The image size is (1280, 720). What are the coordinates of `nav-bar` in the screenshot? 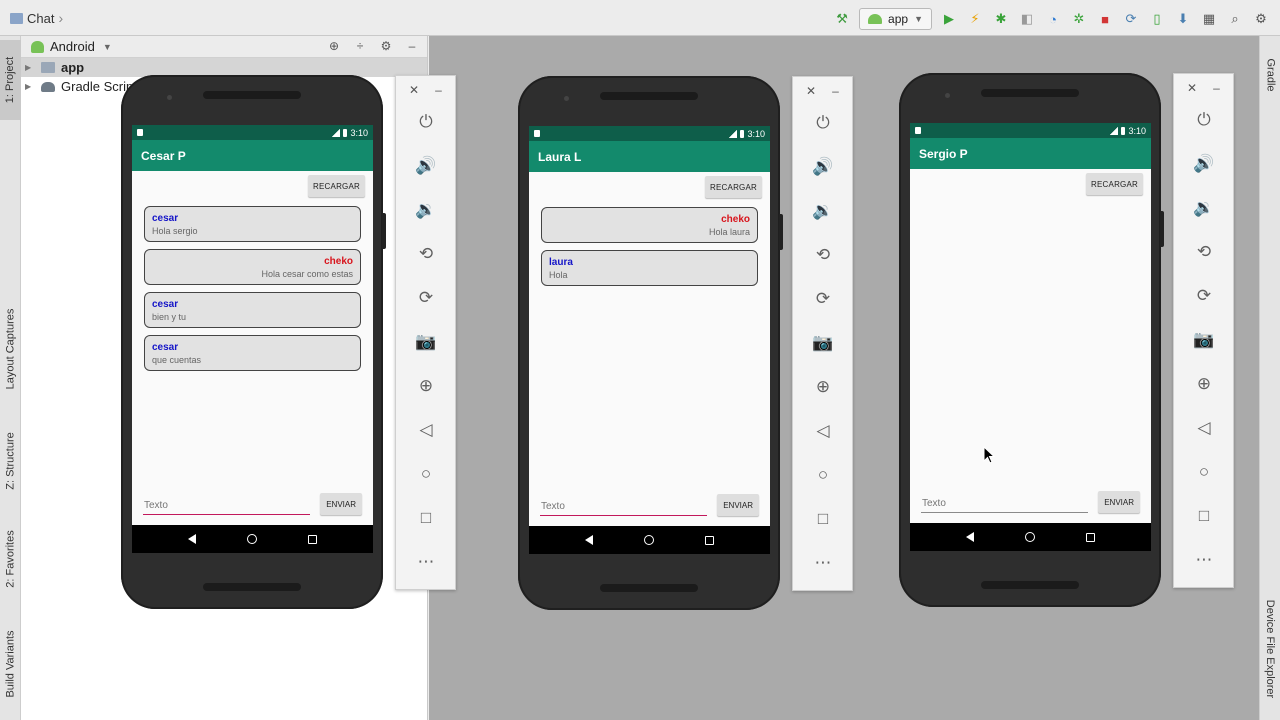 It's located at (252, 539).